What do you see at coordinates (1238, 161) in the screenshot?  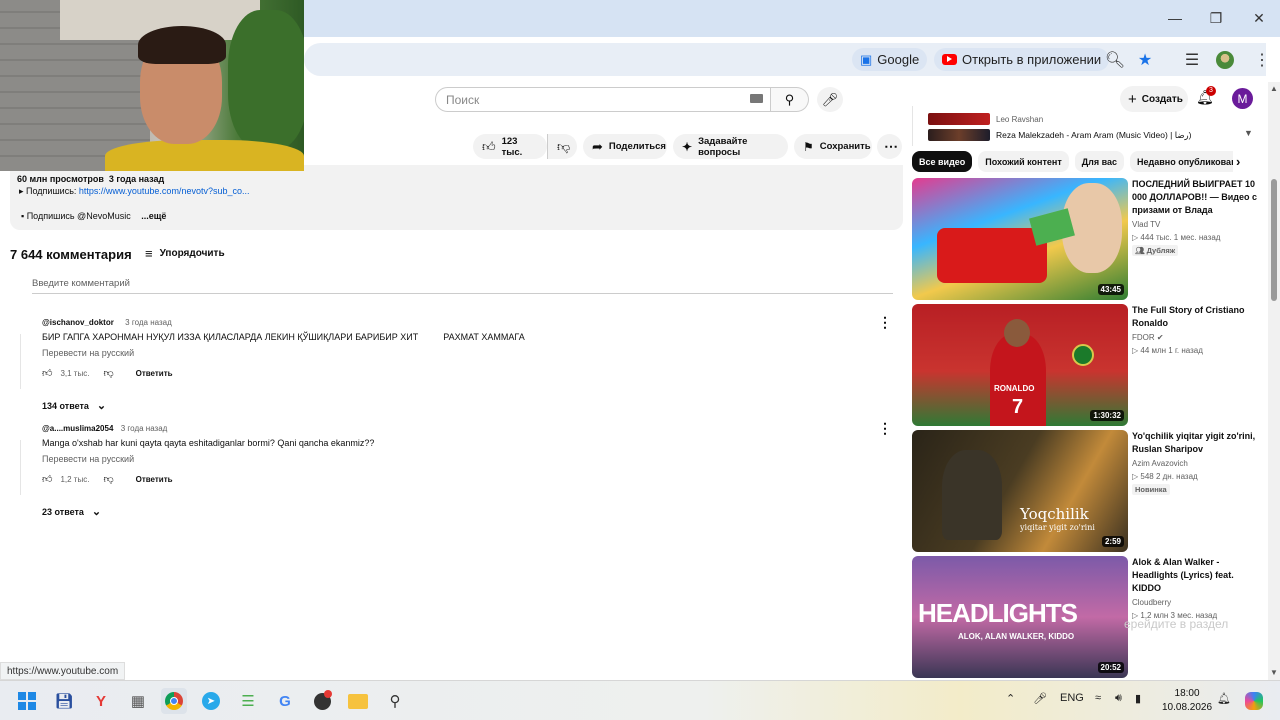 I see `chips-next-icon: ›` at bounding box center [1238, 161].